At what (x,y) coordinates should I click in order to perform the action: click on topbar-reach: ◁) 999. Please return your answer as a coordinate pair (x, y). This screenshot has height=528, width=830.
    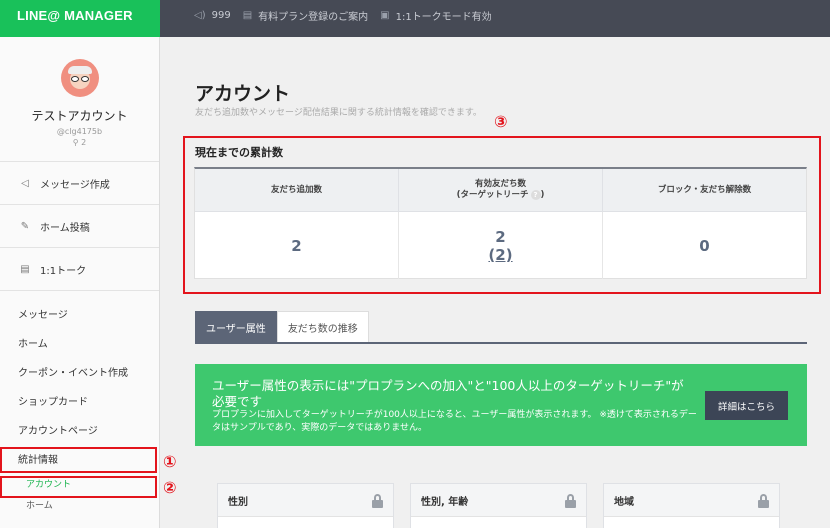
    Looking at the image, I should click on (212, 15).